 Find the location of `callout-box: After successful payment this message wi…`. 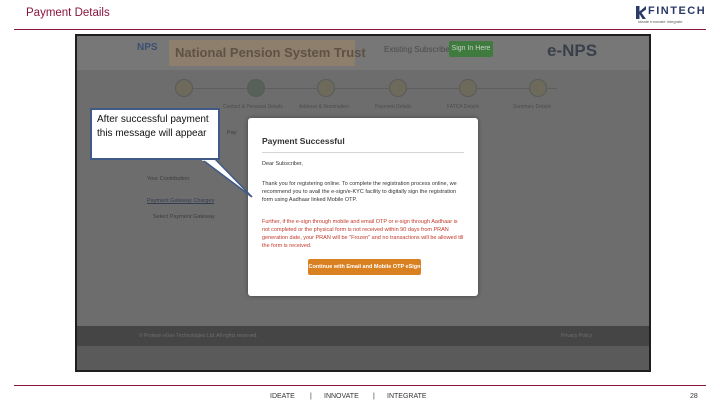

callout-box: After successful payment this message wi… is located at coordinates (155, 134).